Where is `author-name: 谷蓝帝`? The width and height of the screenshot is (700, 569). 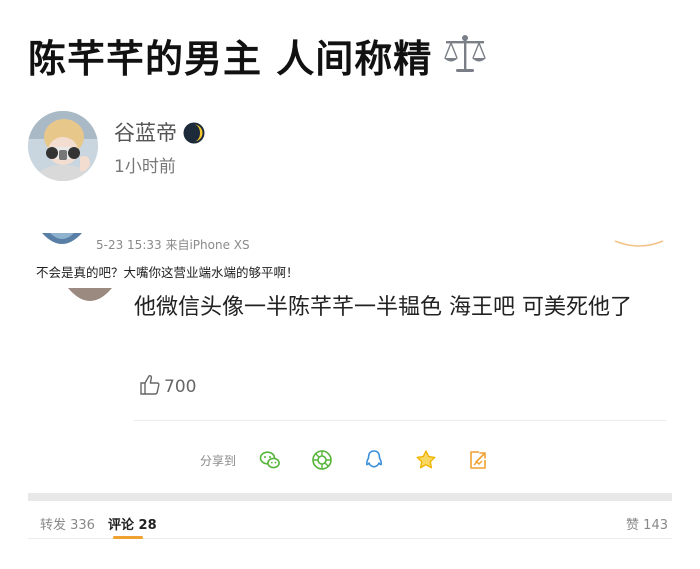 author-name: 谷蓝帝 is located at coordinates (159, 133).